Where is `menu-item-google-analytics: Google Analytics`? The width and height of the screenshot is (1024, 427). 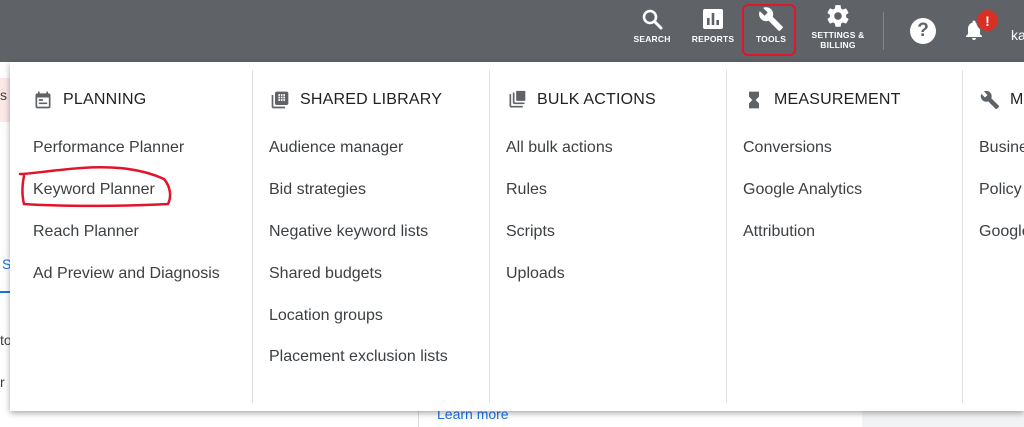 menu-item-google-analytics: Google Analytics is located at coordinates (802, 190).